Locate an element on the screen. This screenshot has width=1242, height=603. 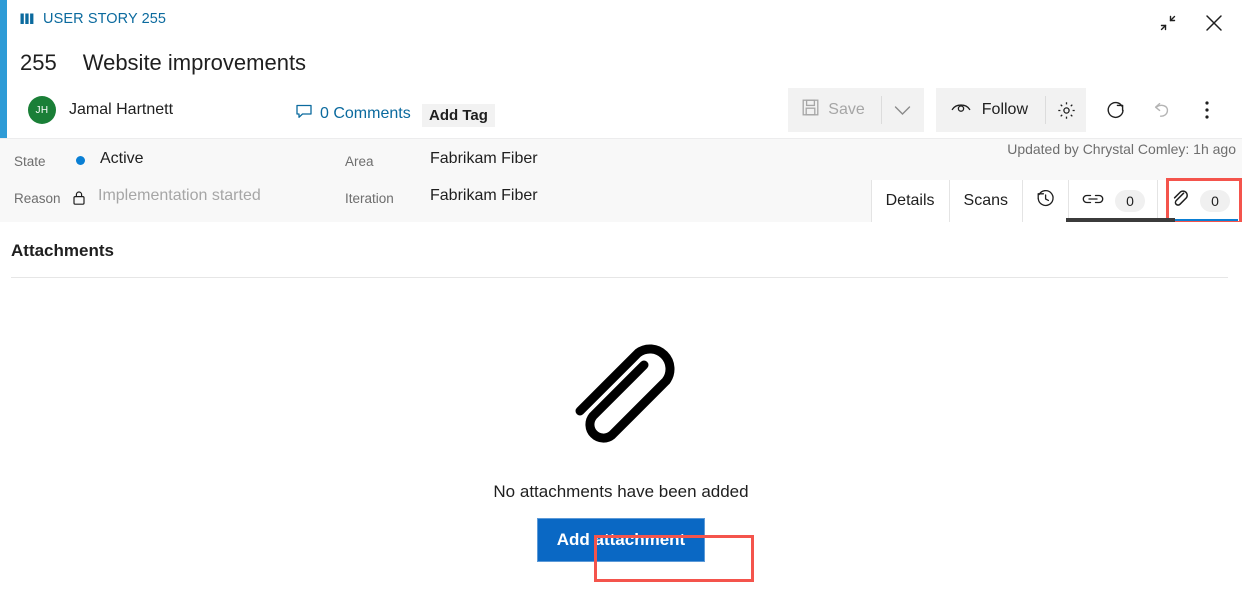
assigned-to-row: JH Jamal Hartnett is located at coordinates (100, 110).